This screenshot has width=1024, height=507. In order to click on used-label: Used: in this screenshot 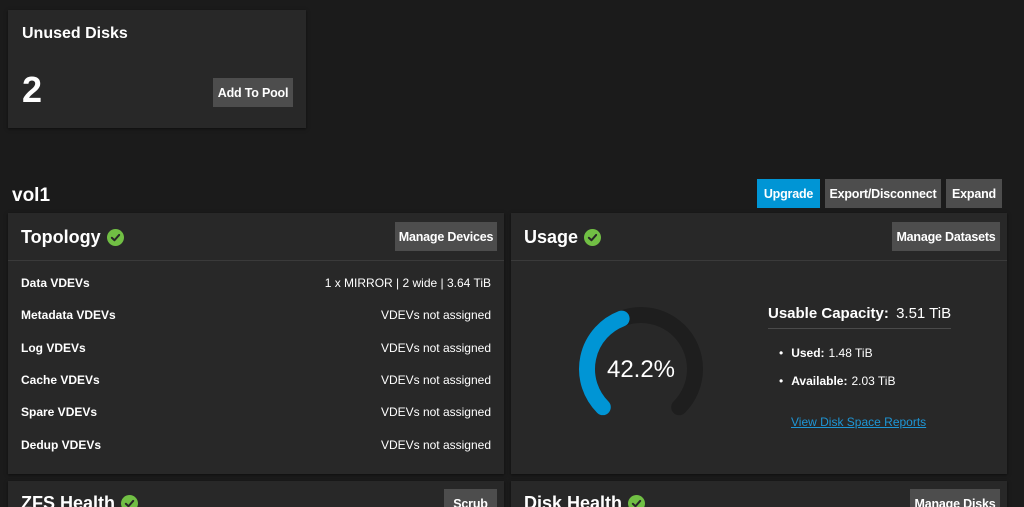, I will do `click(808, 353)`.